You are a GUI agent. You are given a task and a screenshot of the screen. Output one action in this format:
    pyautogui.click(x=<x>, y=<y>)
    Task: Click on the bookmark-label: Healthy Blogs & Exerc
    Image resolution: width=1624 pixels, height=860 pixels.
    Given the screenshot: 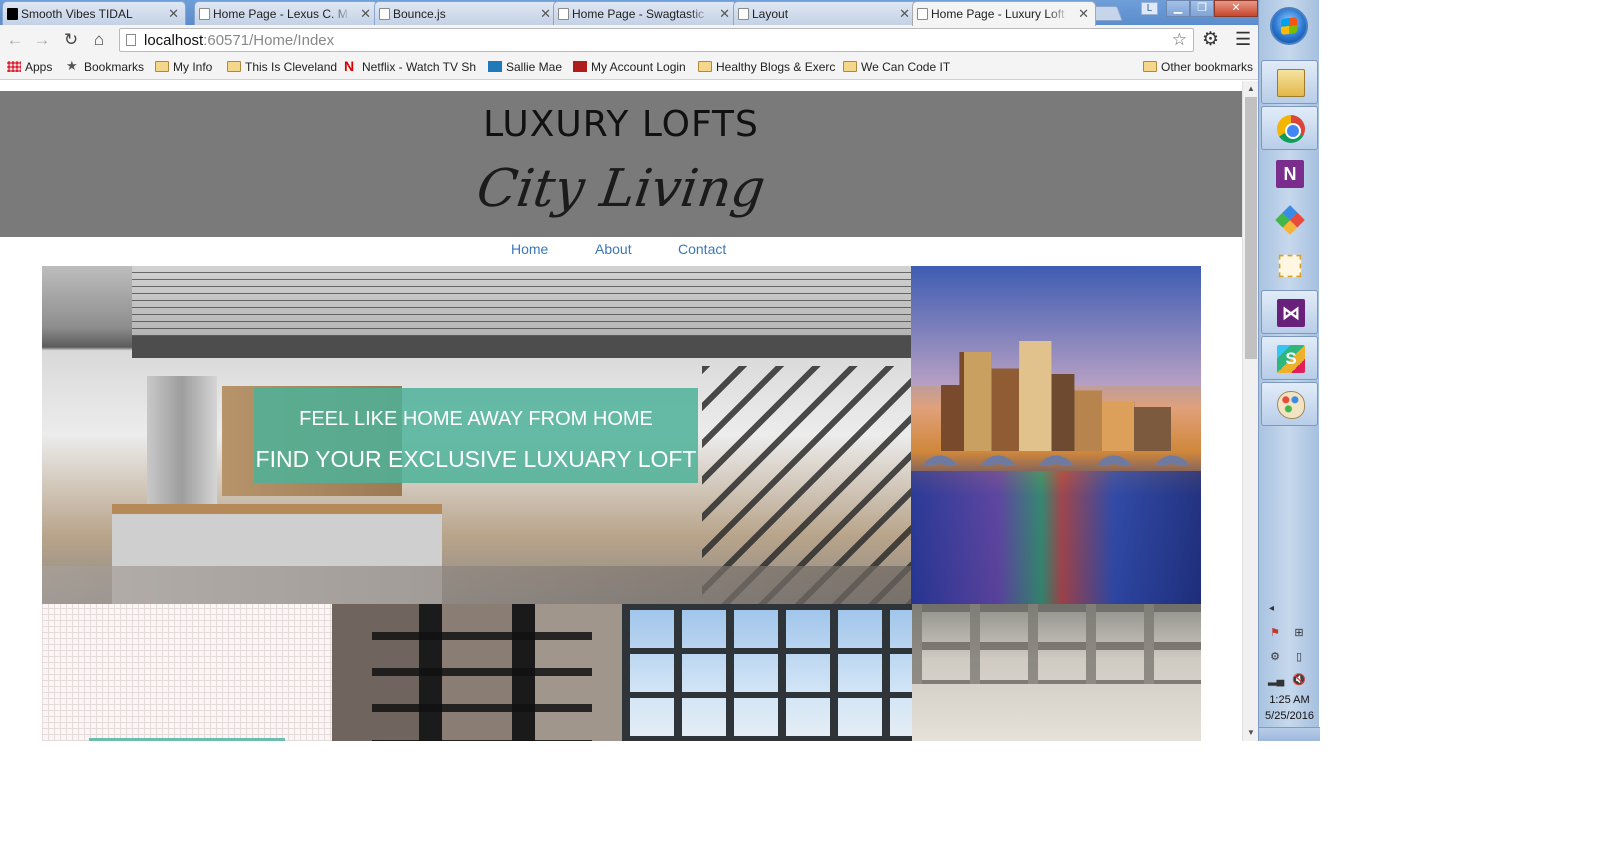 What is the action you would take?
    pyautogui.click(x=776, y=67)
    